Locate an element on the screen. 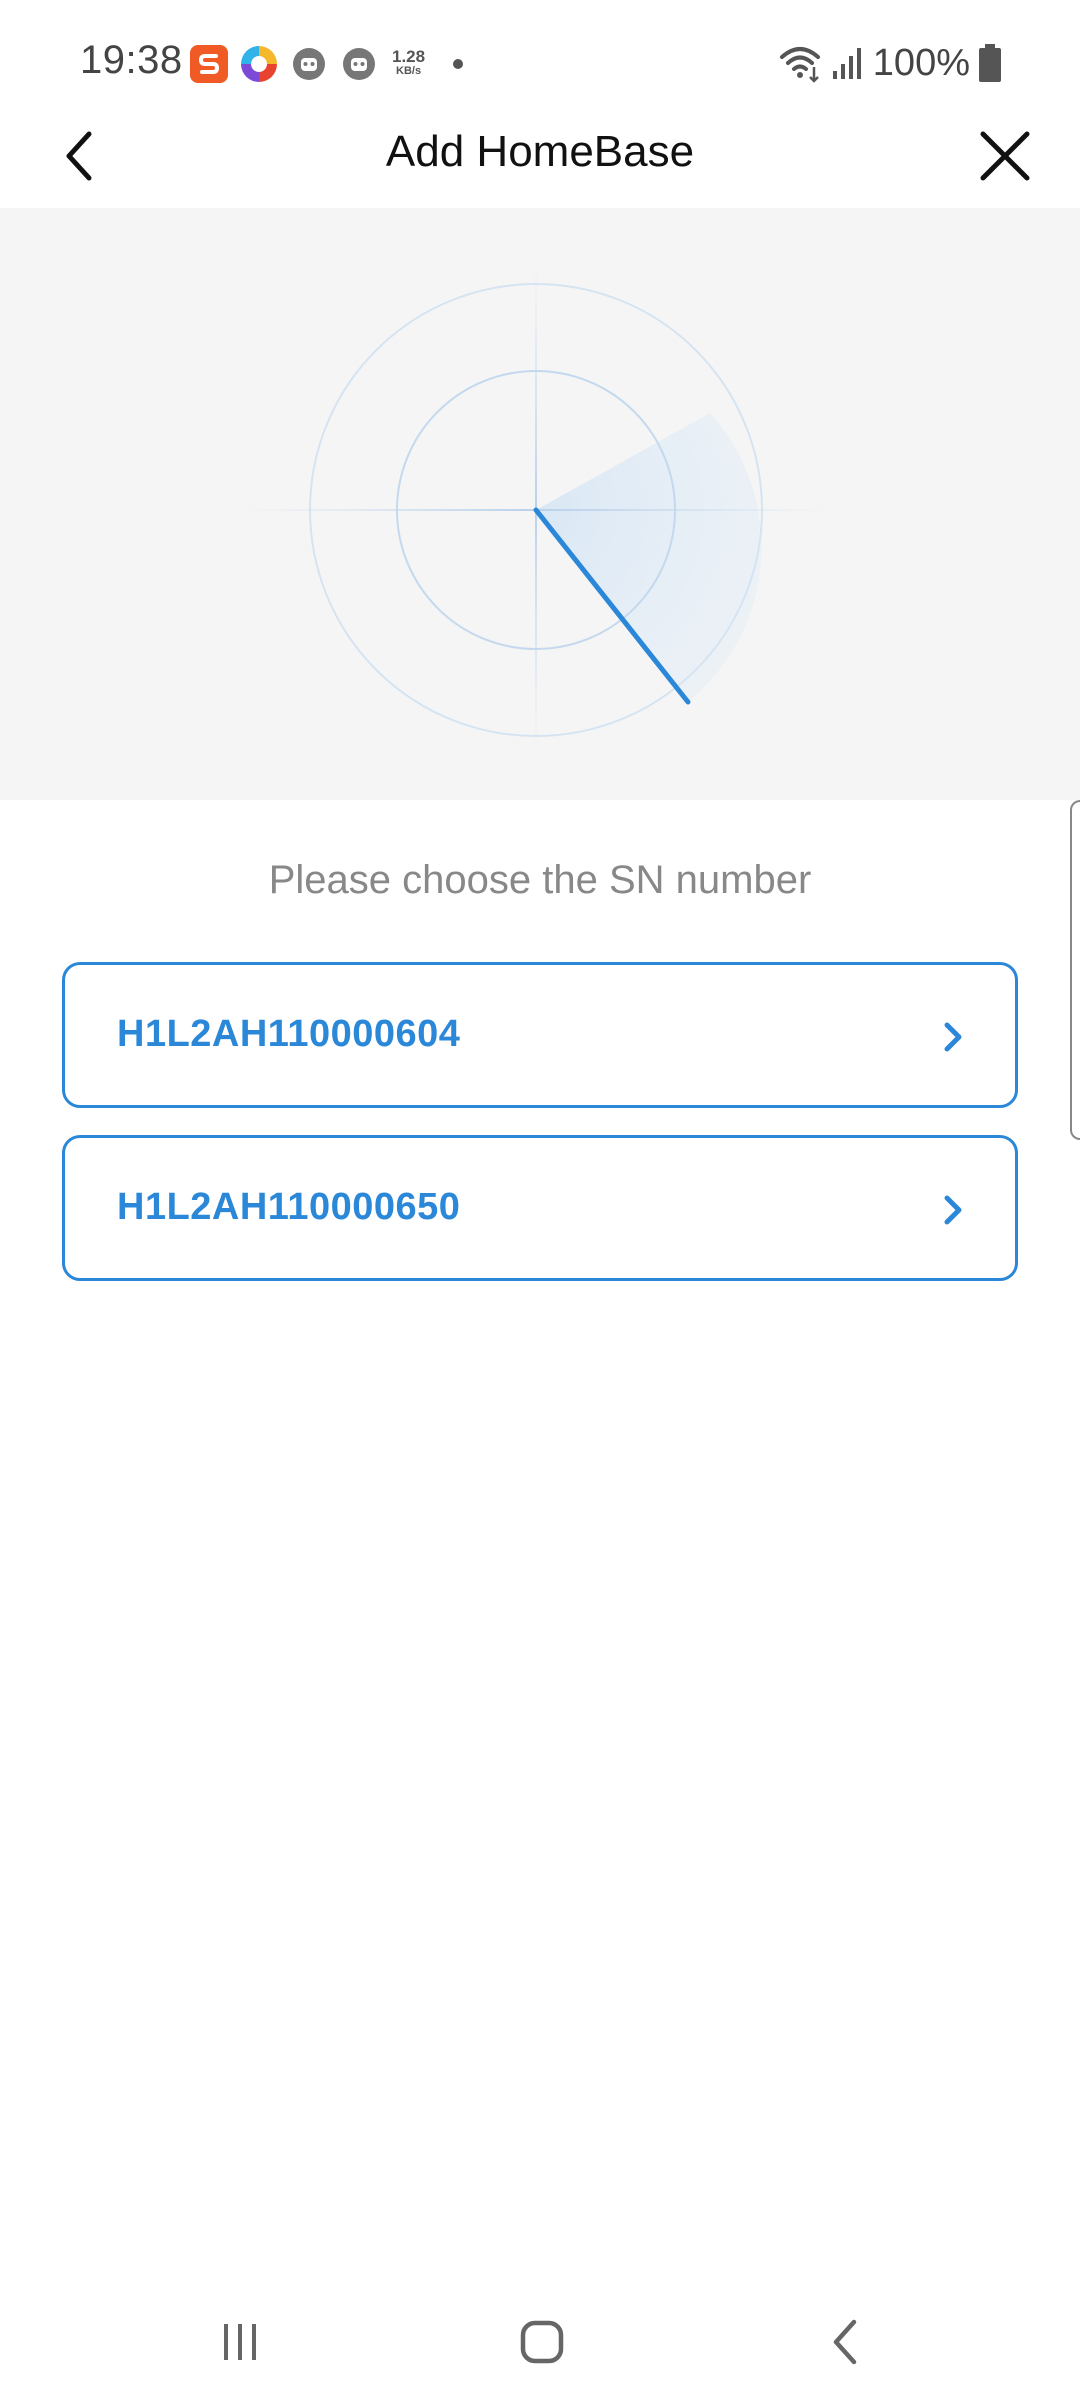 Image resolution: width=1080 pixels, height=2400 pixels. battery-icon is located at coordinates (990, 63).